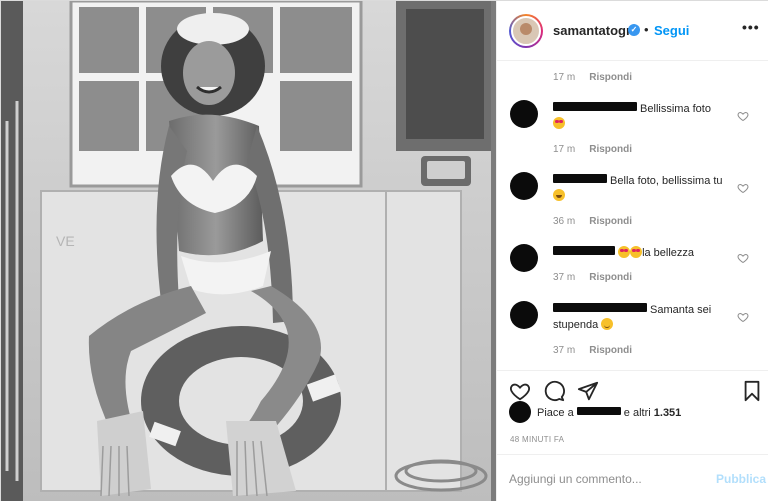  I want to click on comment-meta: 36 m Rispondi, so click(592, 221).